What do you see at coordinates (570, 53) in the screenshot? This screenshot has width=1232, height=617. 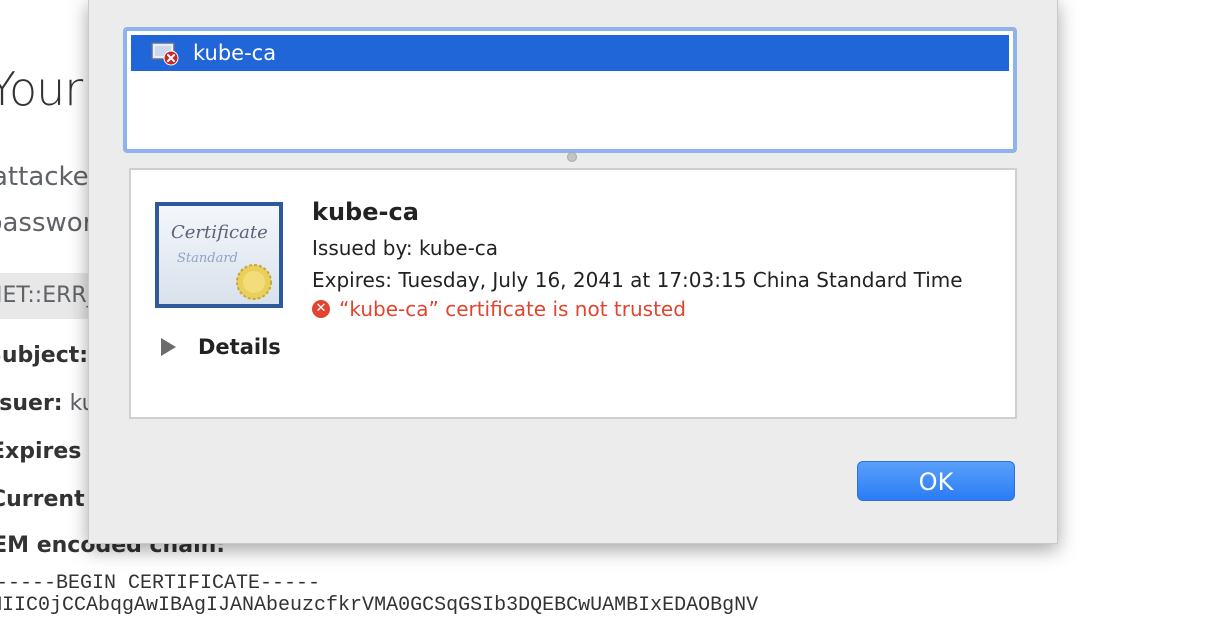 I see `certificate-list-item-kube-ca: kube-ca` at bounding box center [570, 53].